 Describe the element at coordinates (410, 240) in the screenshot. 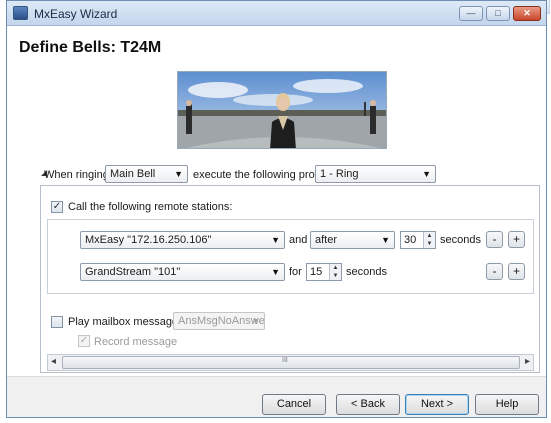

I see `delay-seconds-value: 30` at that location.